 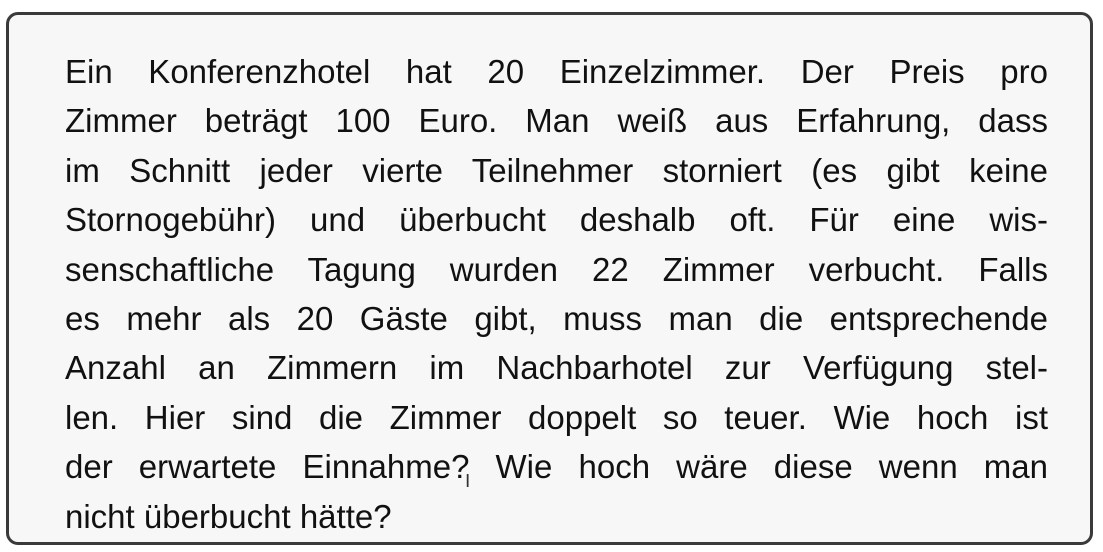 What do you see at coordinates (228, 516) in the screenshot?
I see `task-line: nicht überbucht hätte?` at bounding box center [228, 516].